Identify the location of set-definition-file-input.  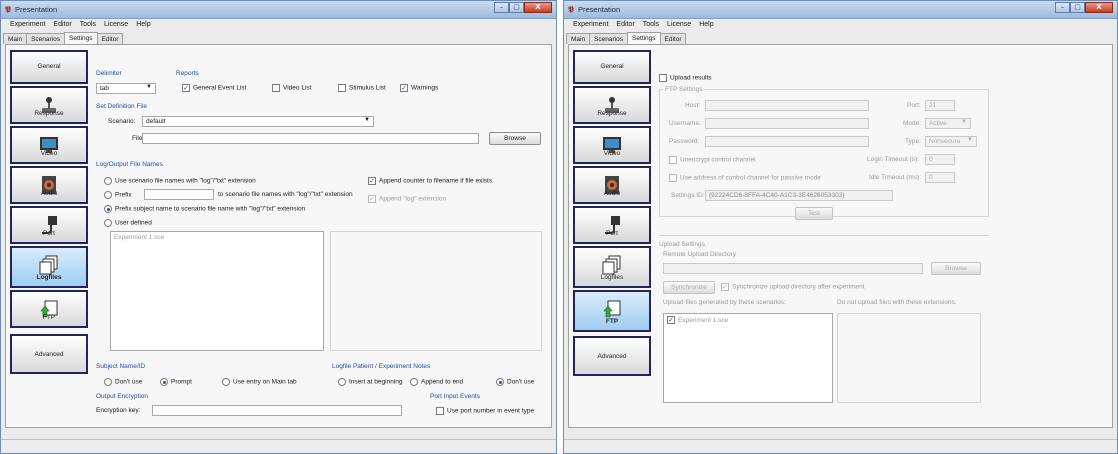
(310, 138).